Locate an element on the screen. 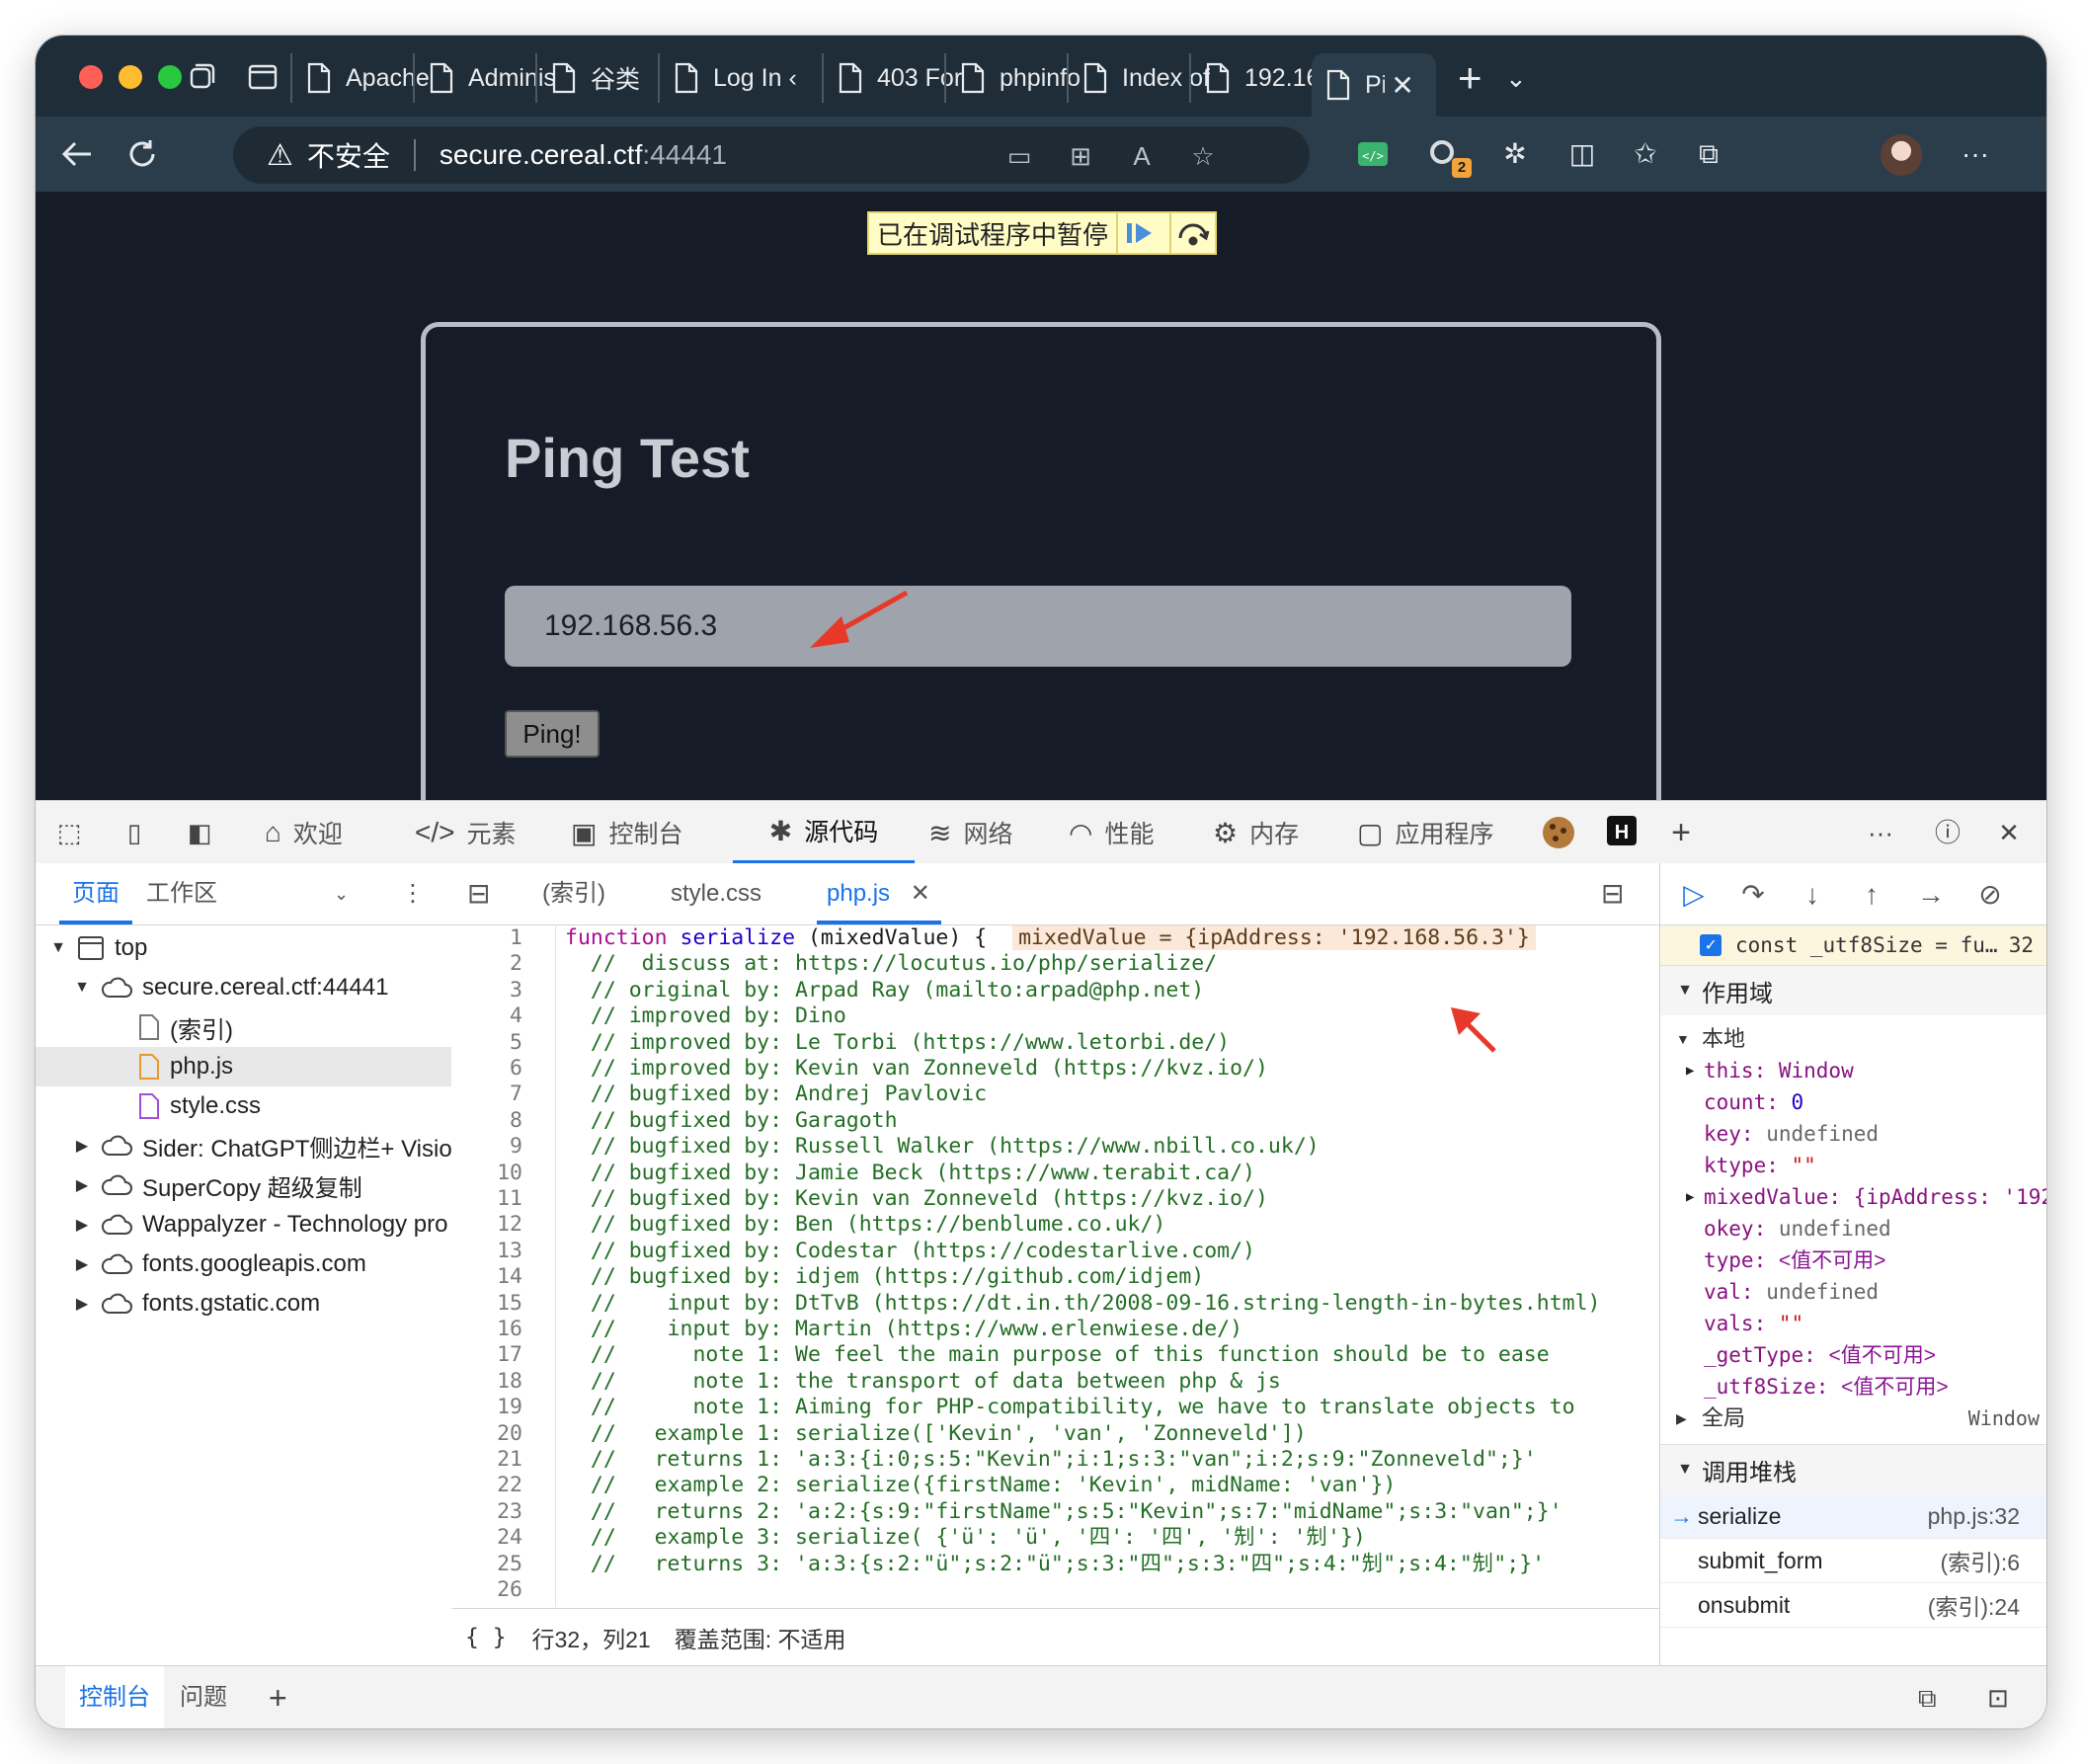 This screenshot has width=2082, height=1764. tab-console: ▣ 控制台 is located at coordinates (626, 833).